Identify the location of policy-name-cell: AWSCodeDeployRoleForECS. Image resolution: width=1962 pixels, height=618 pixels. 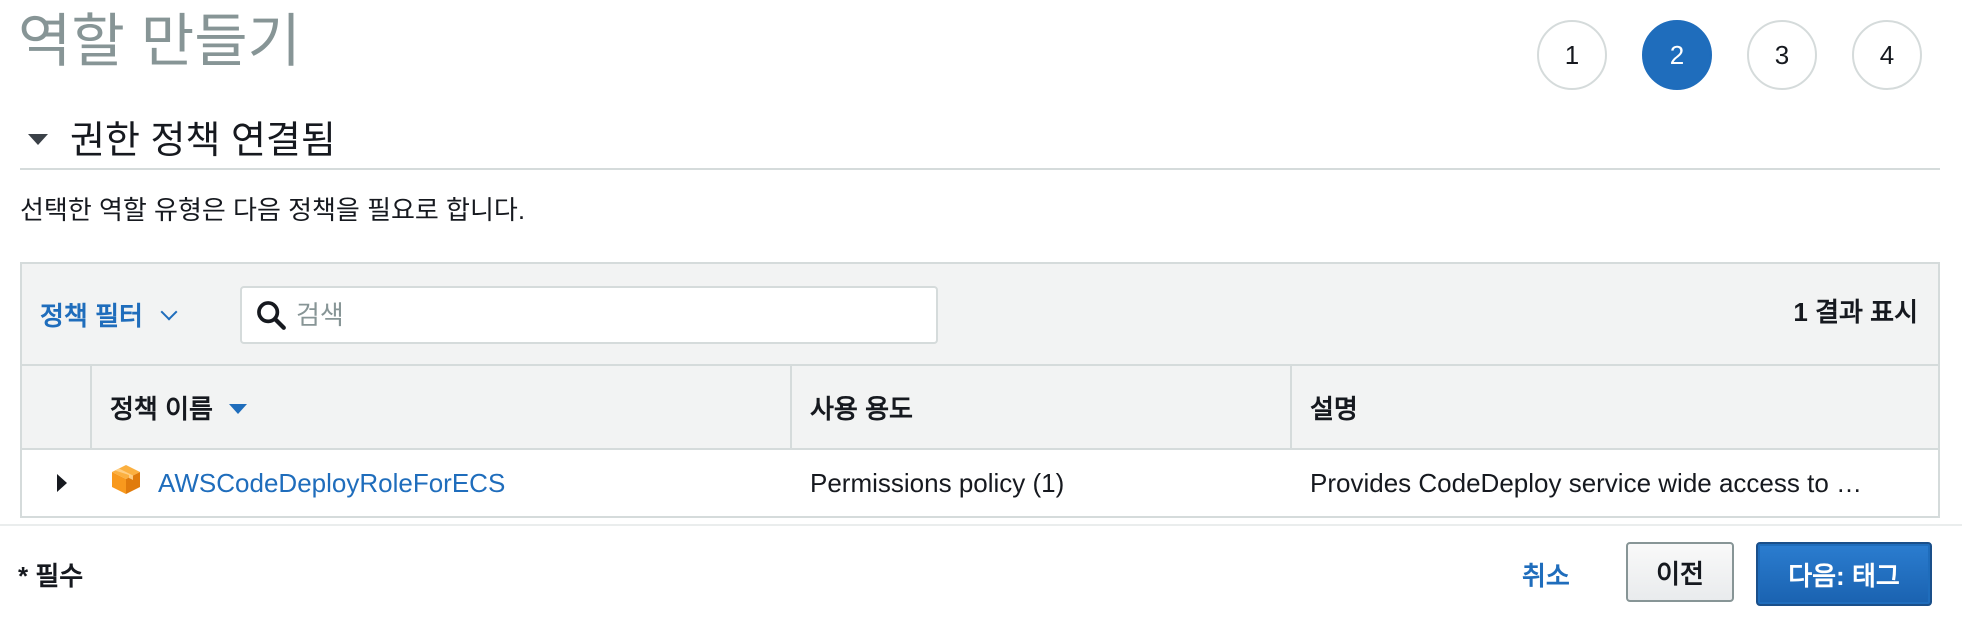
(442, 482).